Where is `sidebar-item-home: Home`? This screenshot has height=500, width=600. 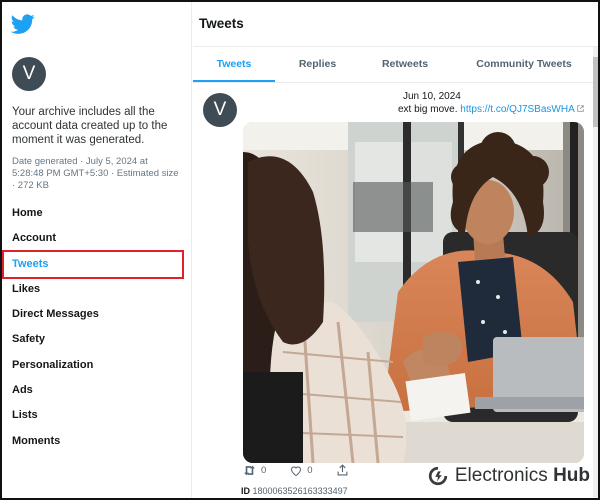
sidebar-item-home: Home is located at coordinates (96, 213).